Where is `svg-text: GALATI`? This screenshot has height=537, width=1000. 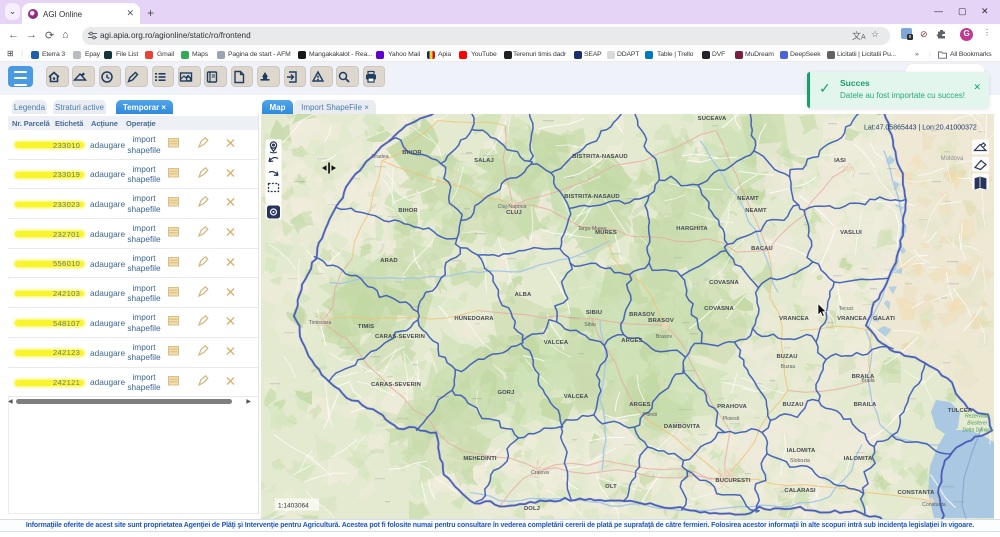
svg-text: GALATI is located at coordinates (884, 319).